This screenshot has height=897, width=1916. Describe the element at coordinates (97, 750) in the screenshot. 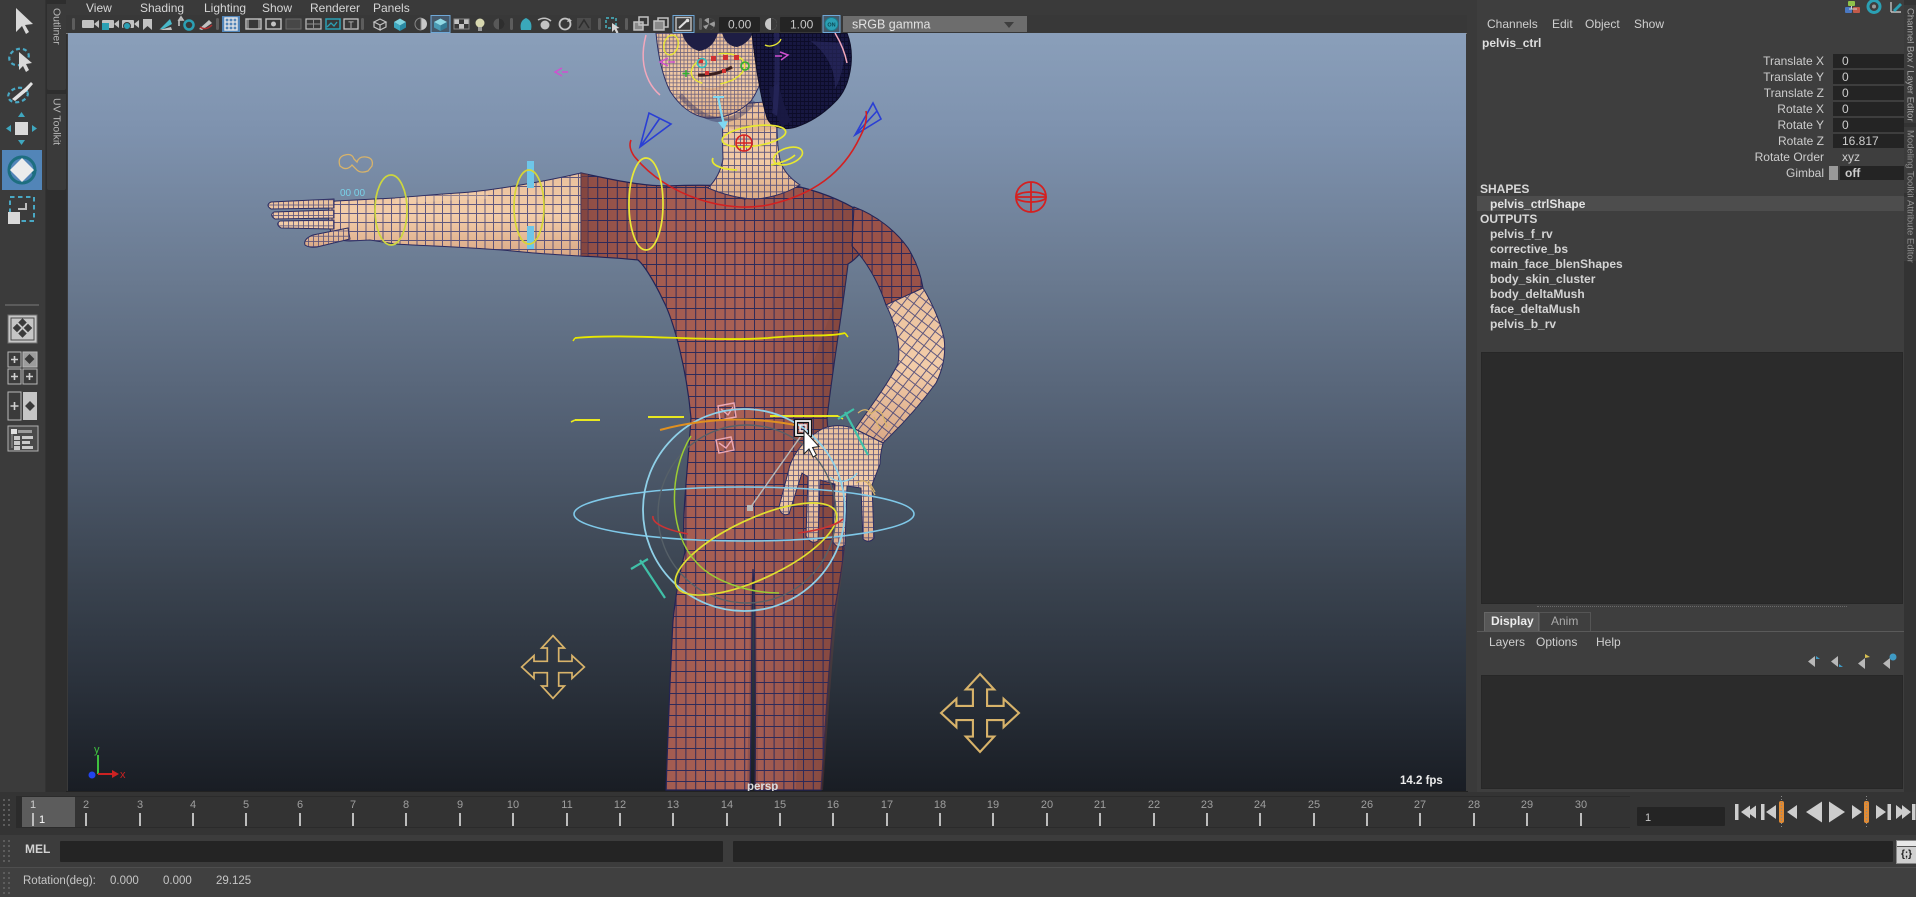

I see `svg-text: y` at that location.